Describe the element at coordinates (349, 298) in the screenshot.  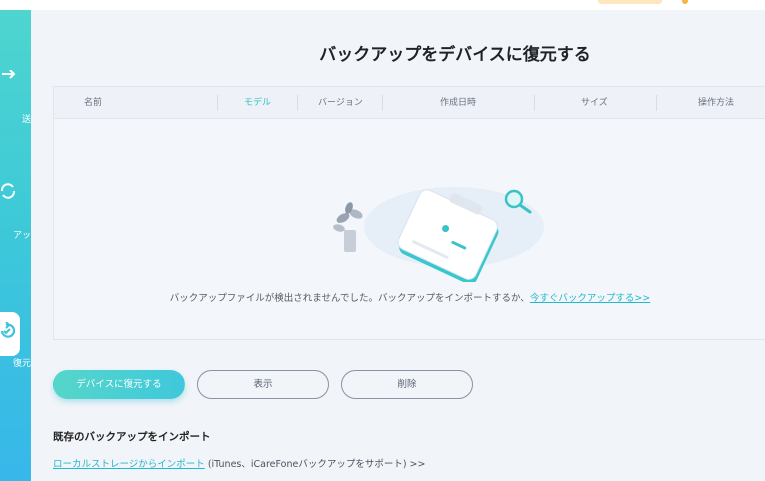
I see `empty-state-text: バックアップファイルが検出されませんでした。バックアップをインポートするか、` at that location.